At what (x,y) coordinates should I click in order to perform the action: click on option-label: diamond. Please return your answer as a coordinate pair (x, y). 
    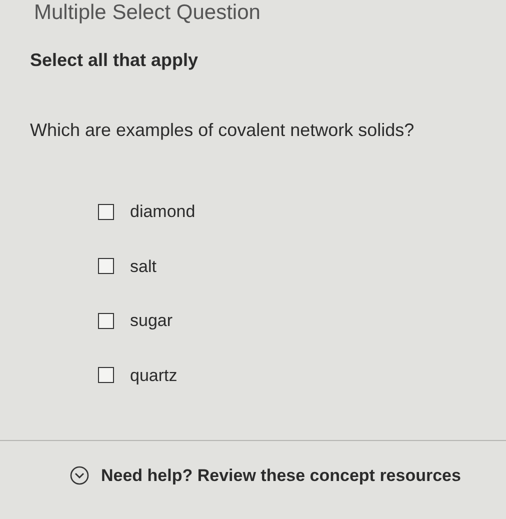
    Looking at the image, I should click on (163, 212).